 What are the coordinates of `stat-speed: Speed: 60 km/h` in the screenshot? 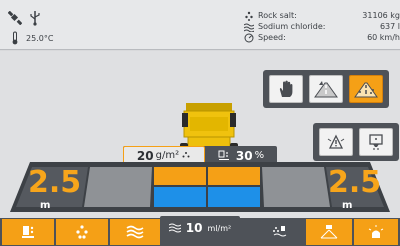 It's located at (322, 37).